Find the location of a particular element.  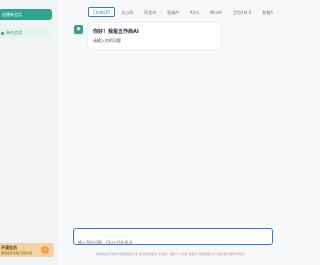

arrow-right-icon: › is located at coordinates (45, 250).